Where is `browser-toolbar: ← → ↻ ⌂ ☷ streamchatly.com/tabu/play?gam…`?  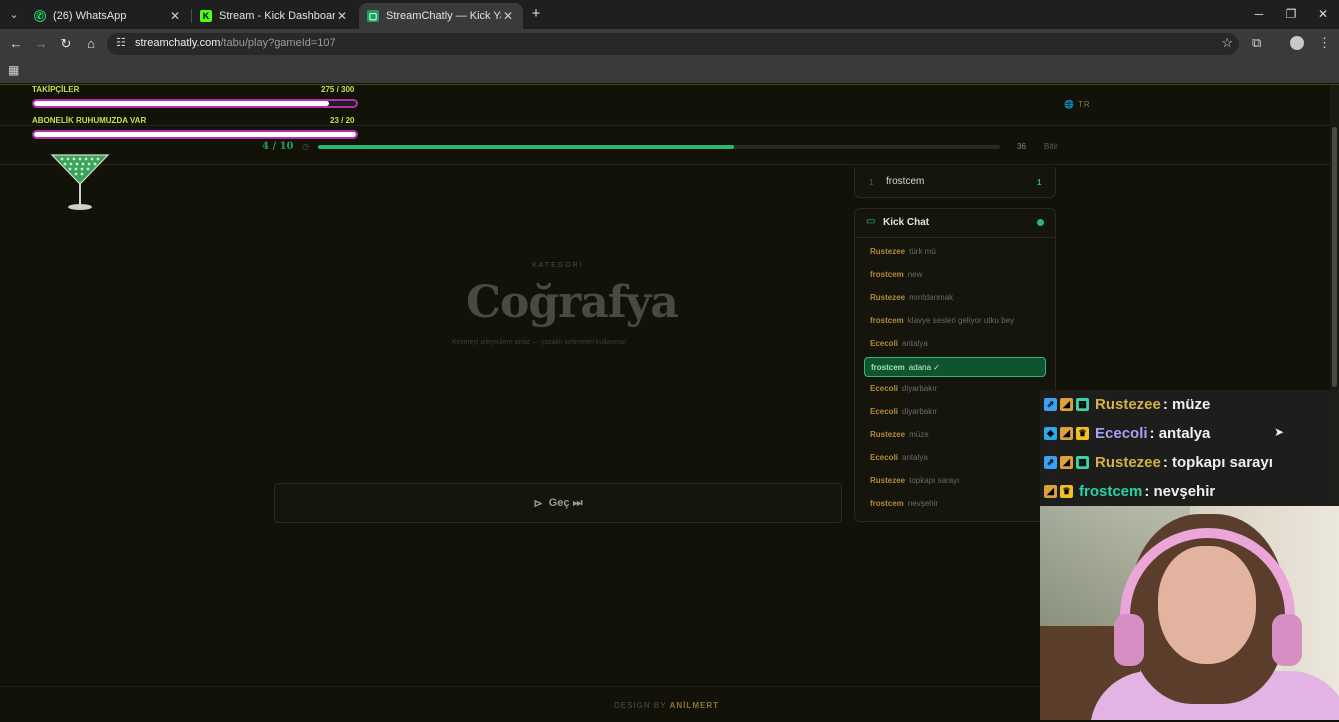
browser-toolbar: ← → ↻ ⌂ ☷ streamchatly.com/tabu/play?gam… is located at coordinates (669, 44).